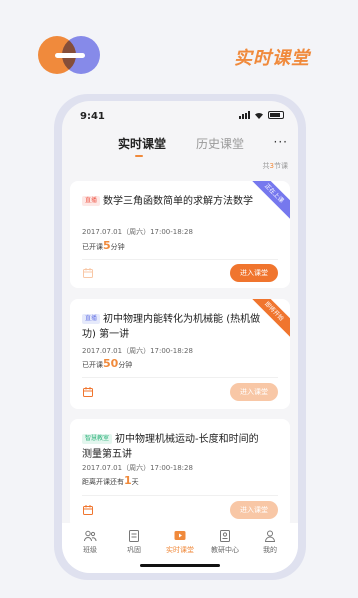  I want to click on bottom-nav: 班级 巩固 实时课堂 教研中心 我的, so click(180, 548).